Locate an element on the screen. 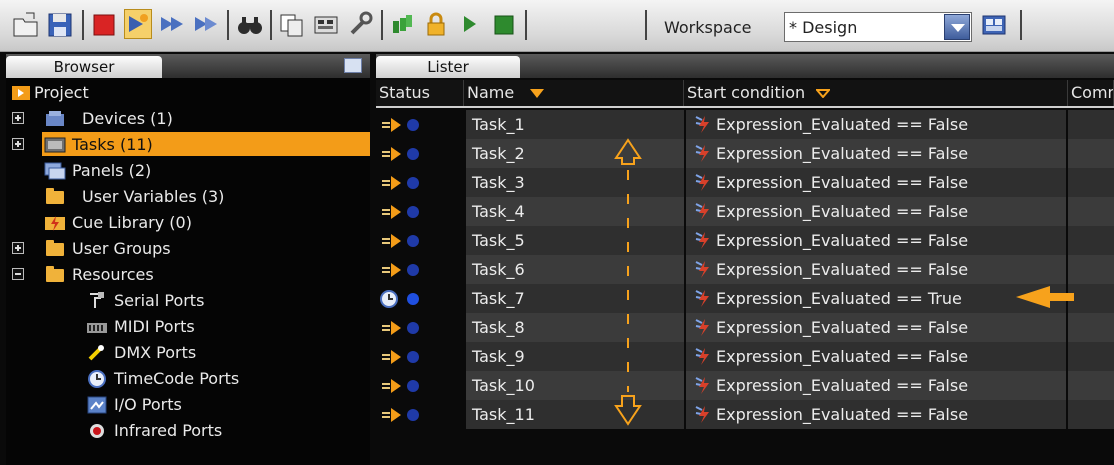  tree-item-tasks: Tasks (11) is located at coordinates (188, 145).